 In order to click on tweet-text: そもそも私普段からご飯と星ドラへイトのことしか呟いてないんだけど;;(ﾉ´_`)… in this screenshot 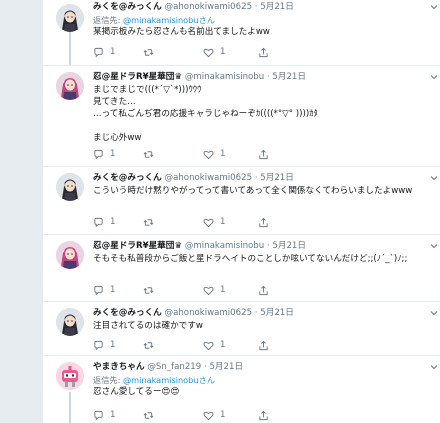, I will do `click(250, 259)`.